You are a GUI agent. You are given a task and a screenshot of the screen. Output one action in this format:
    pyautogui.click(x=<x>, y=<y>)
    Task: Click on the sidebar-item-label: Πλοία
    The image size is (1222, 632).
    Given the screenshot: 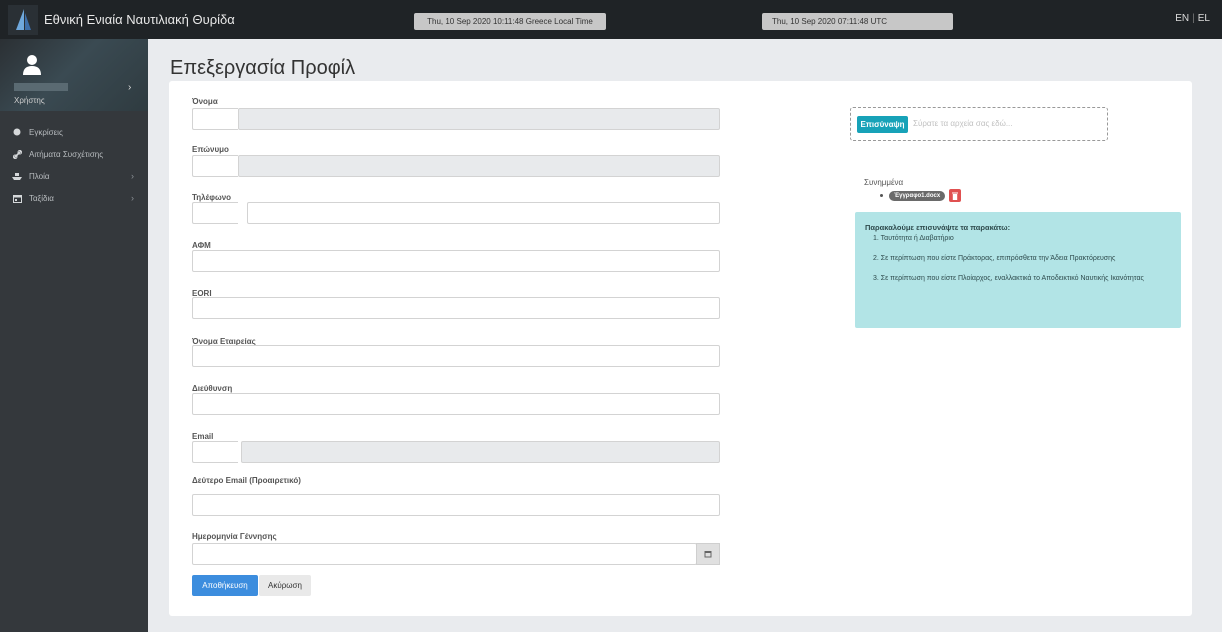 What is the action you would take?
    pyautogui.click(x=39, y=176)
    